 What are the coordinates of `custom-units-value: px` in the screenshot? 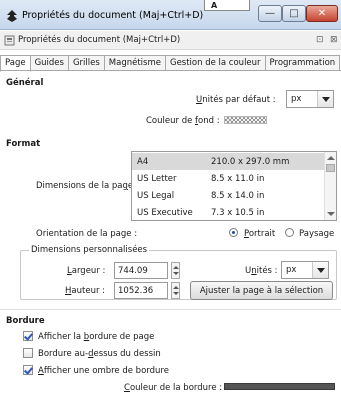 It's located at (291, 270).